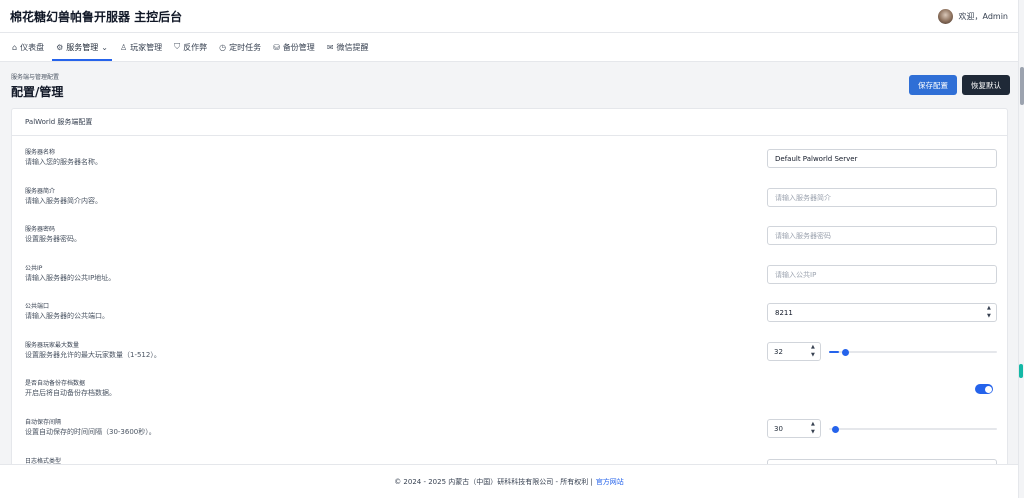  Describe the element at coordinates (276, 47) in the screenshot. I see `database-icon: ⛁` at that location.